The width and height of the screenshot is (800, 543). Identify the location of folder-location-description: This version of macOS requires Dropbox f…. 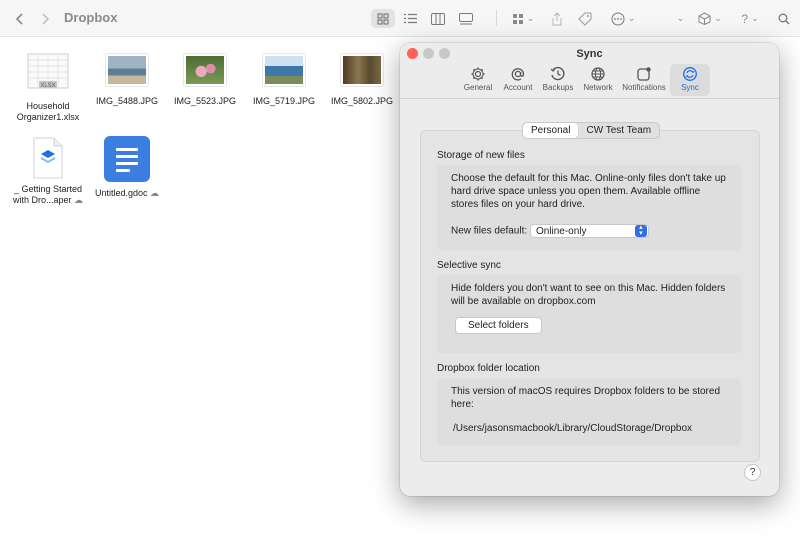
(586, 398).